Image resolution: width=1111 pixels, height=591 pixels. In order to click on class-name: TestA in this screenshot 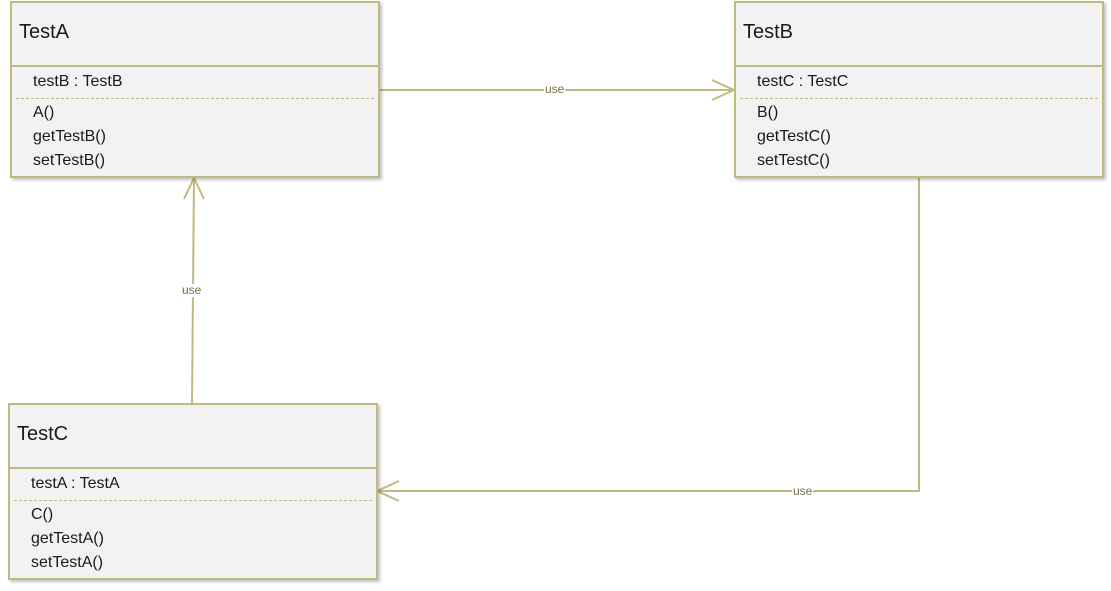, I will do `click(44, 32)`.